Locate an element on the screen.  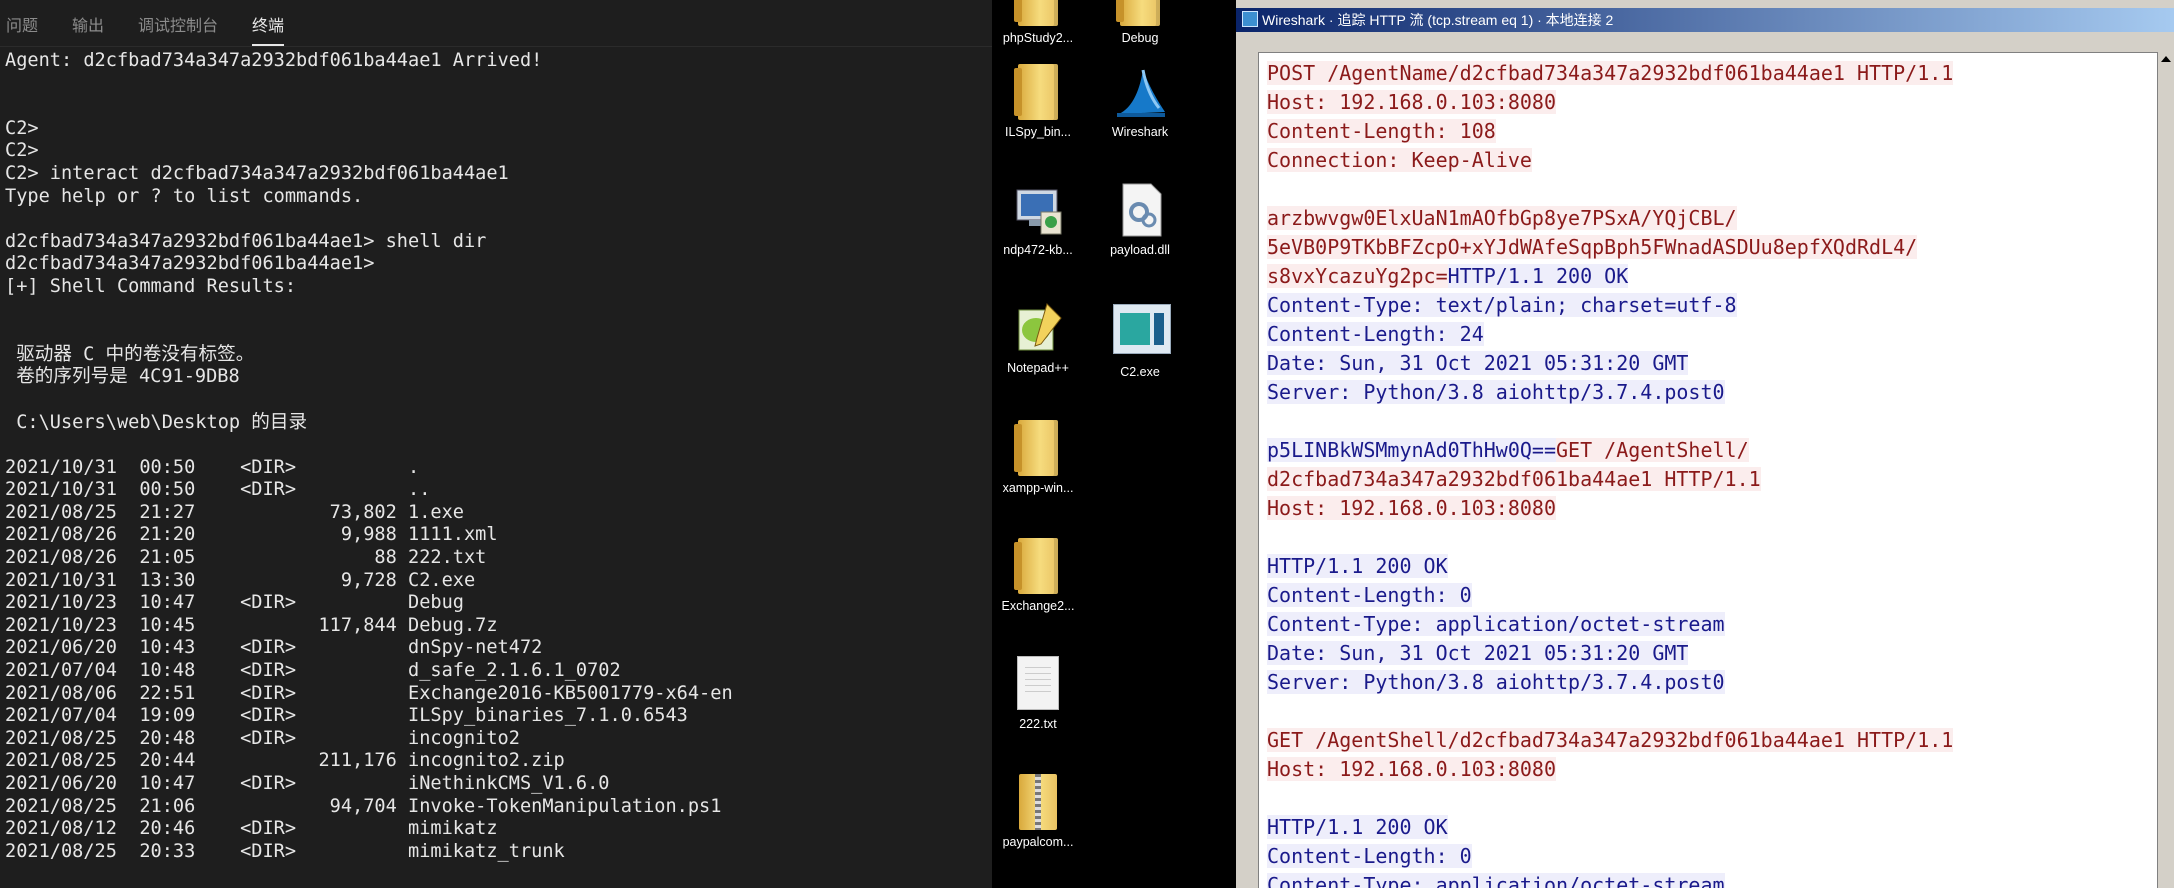
terminal-line: 2021/08/26 21:05 88 222.txt is located at coordinates (246, 558).